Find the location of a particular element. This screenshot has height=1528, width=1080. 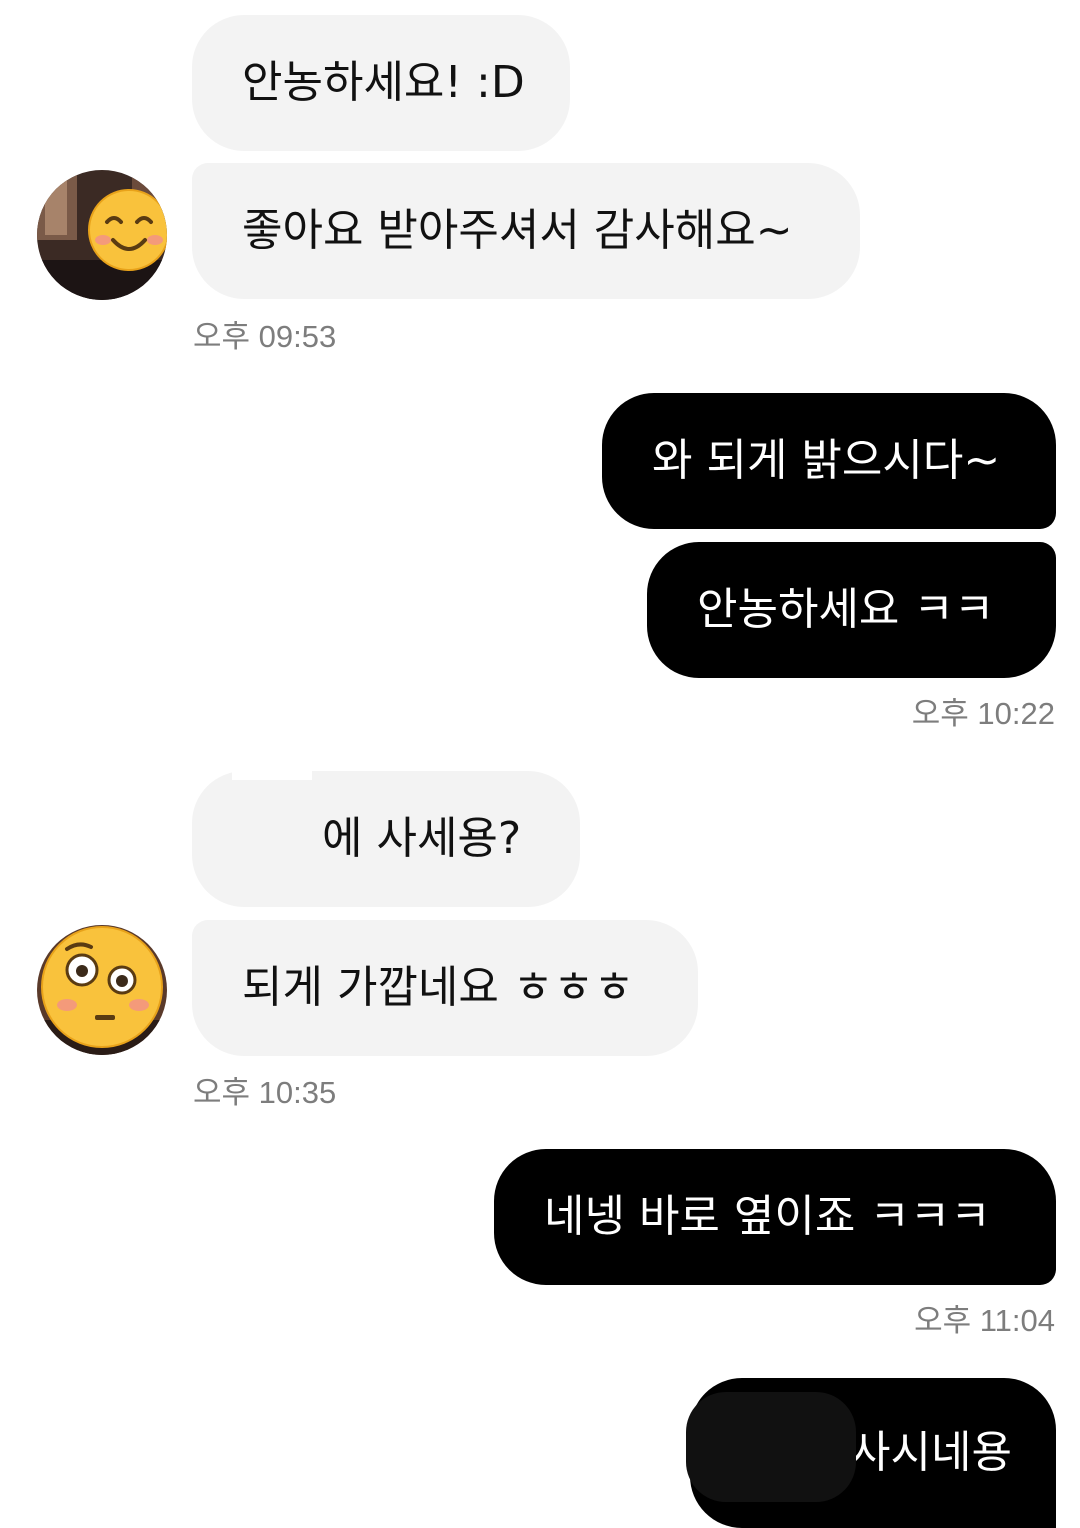

message-bubble-incoming: 에 사세용? is located at coordinates (386, 839).